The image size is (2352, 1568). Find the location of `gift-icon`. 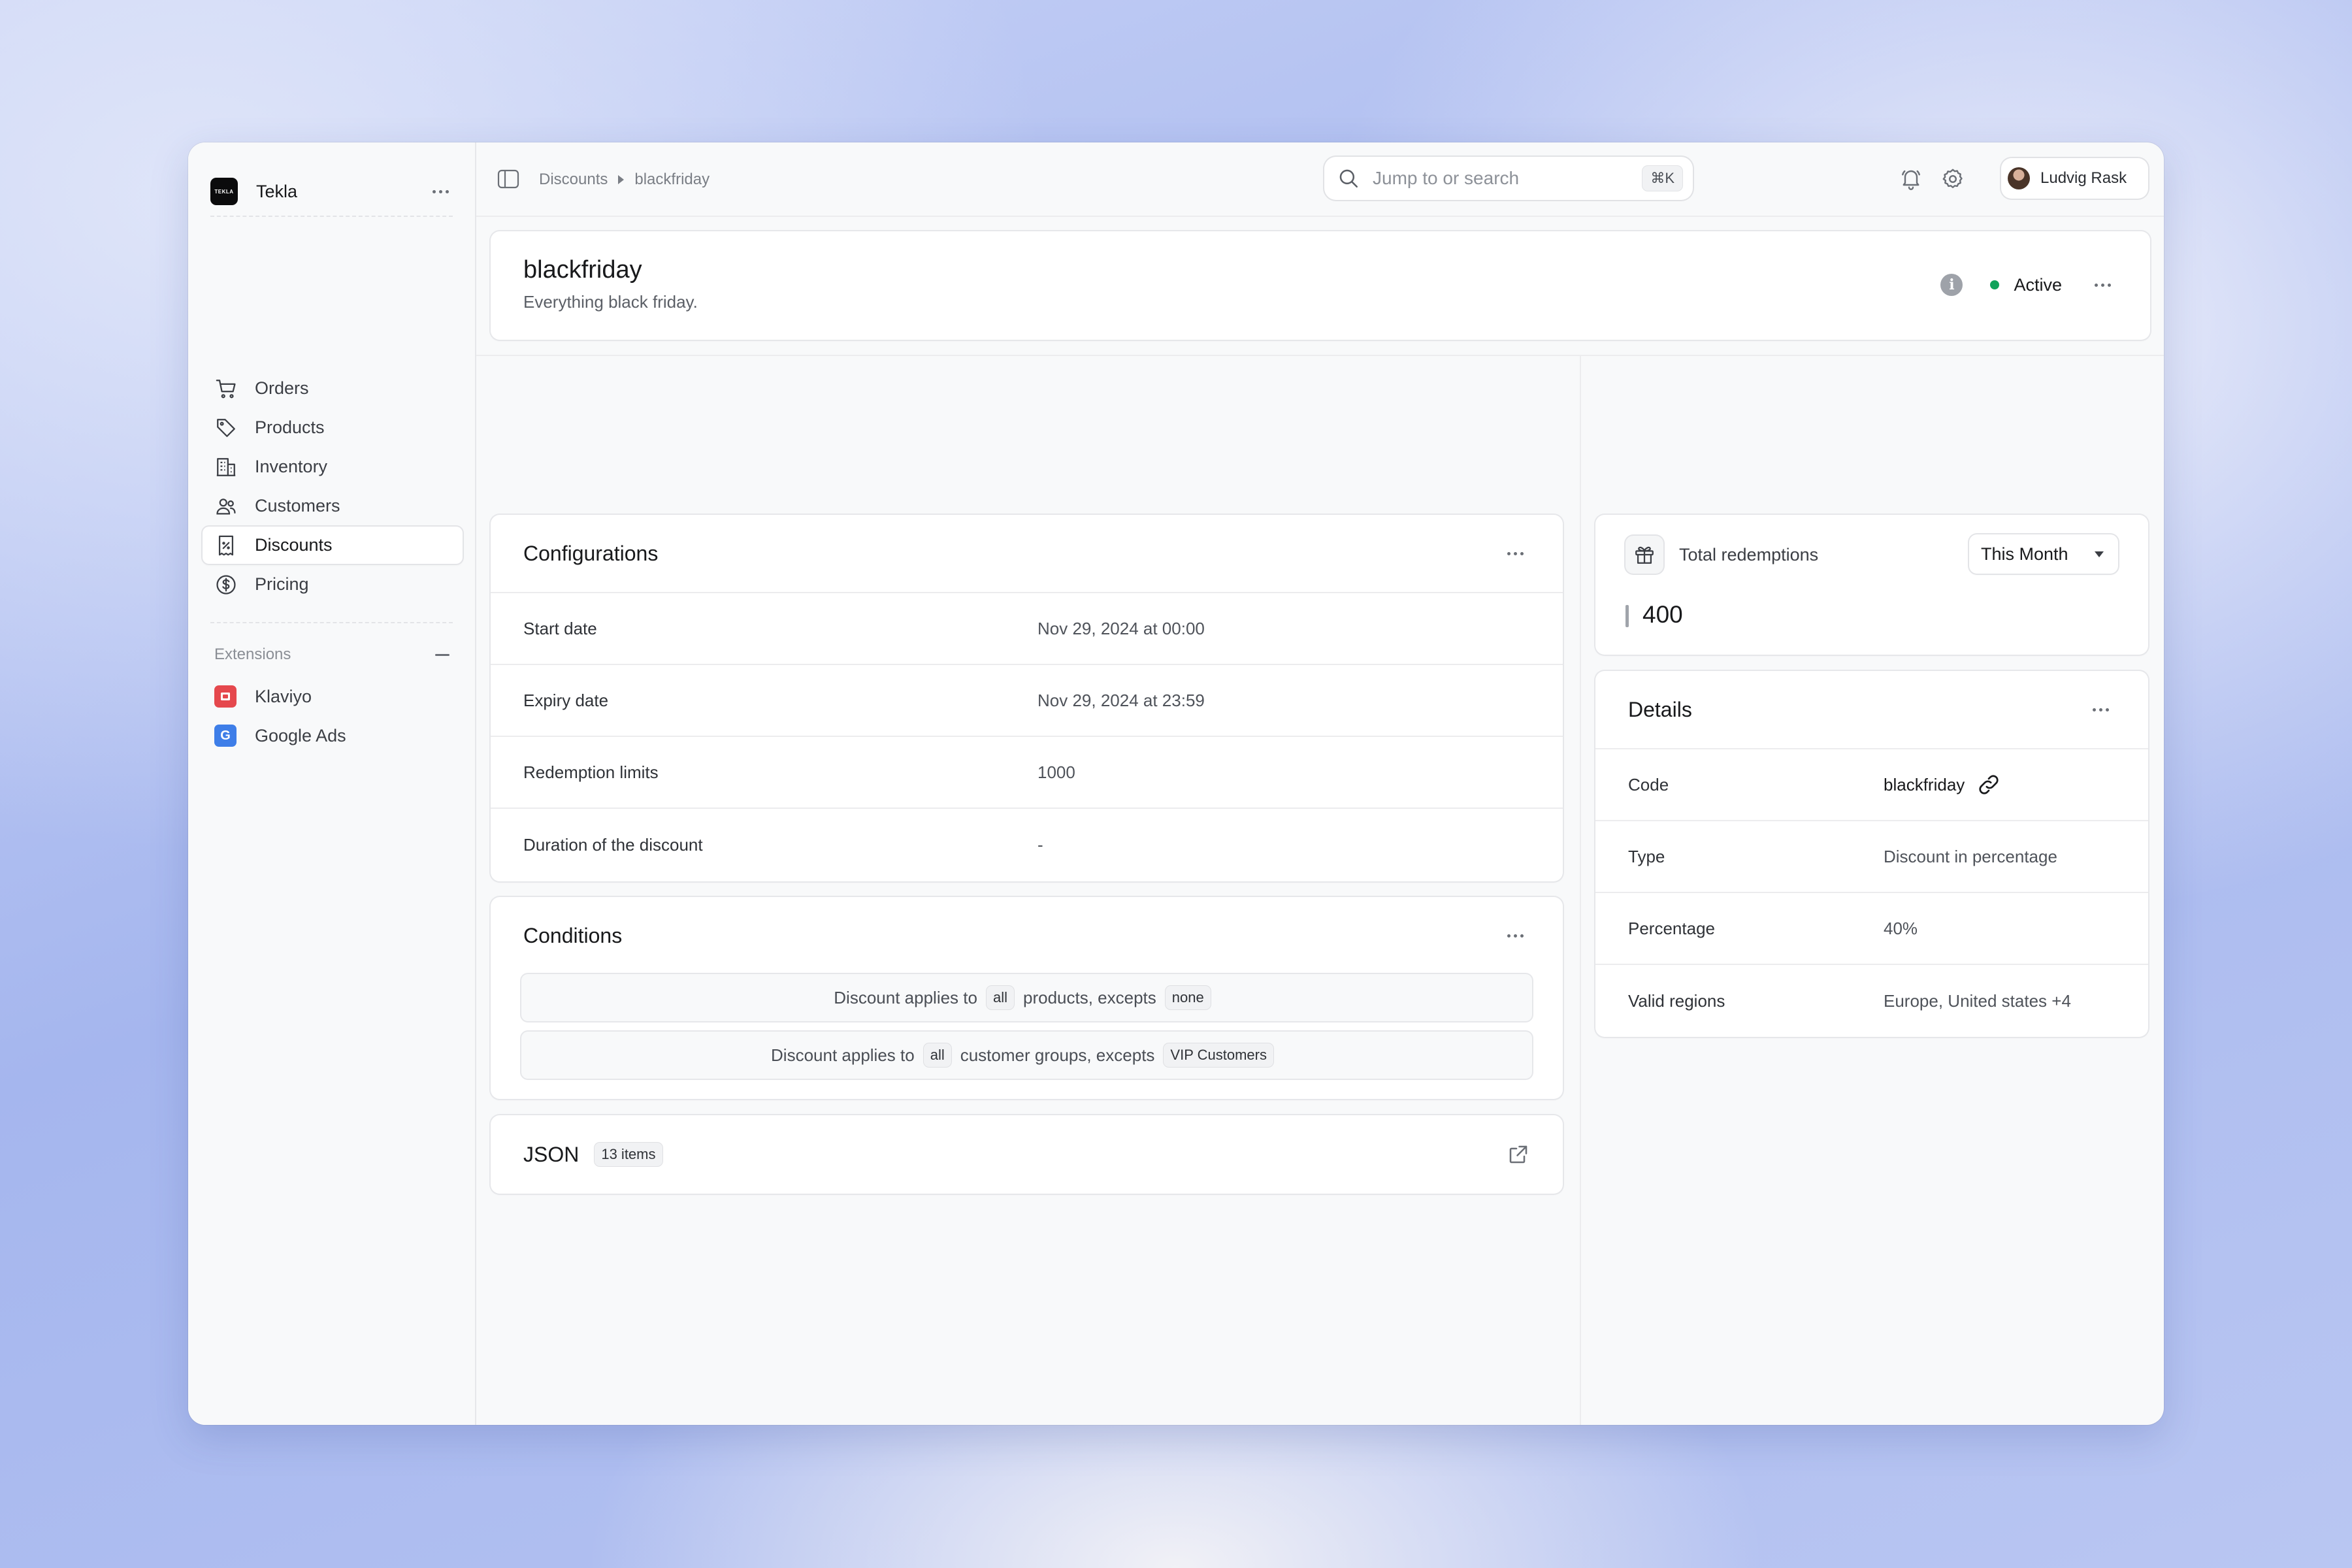

gift-icon is located at coordinates (1644, 555).